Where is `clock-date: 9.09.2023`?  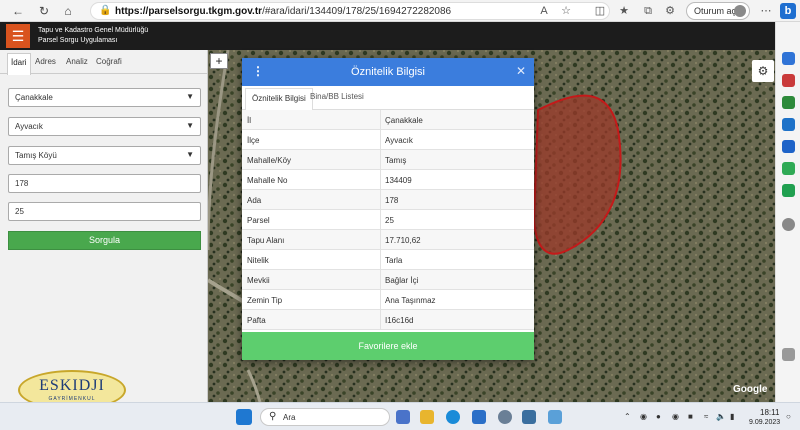 clock-date: 9.09.2023 is located at coordinates (764, 422).